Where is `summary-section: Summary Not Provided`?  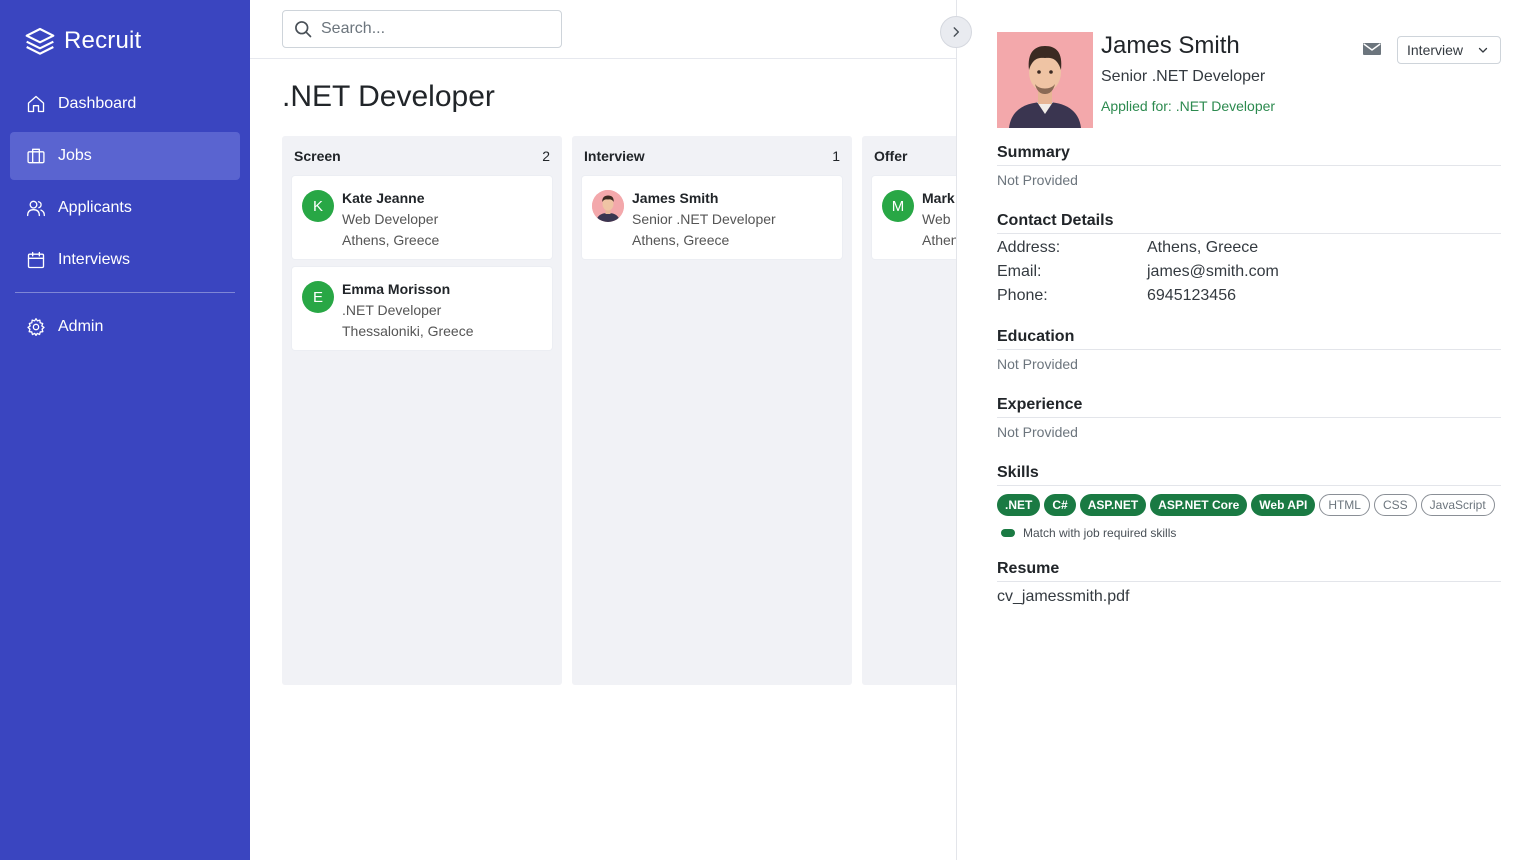
summary-section: Summary Not Provided is located at coordinates (1249, 166).